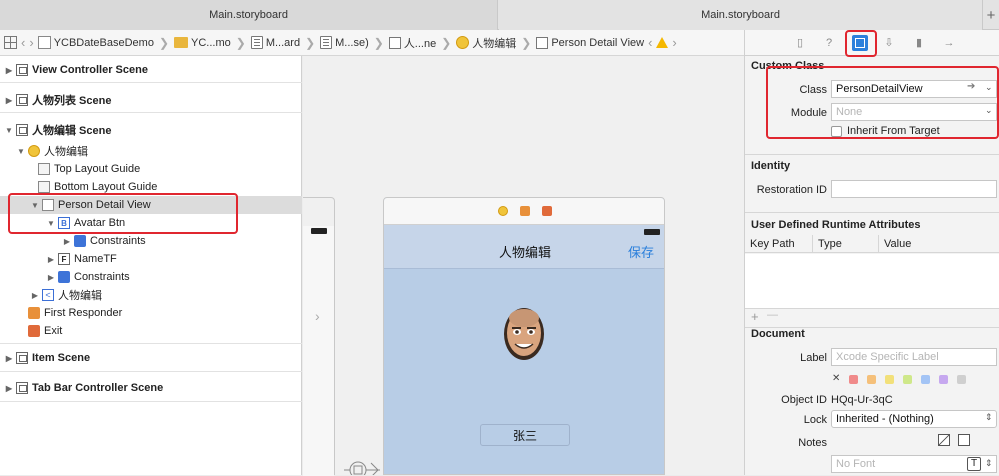  What do you see at coordinates (919, 43) in the screenshot?
I see `size-inspector-icon: ▮` at bounding box center [919, 43].